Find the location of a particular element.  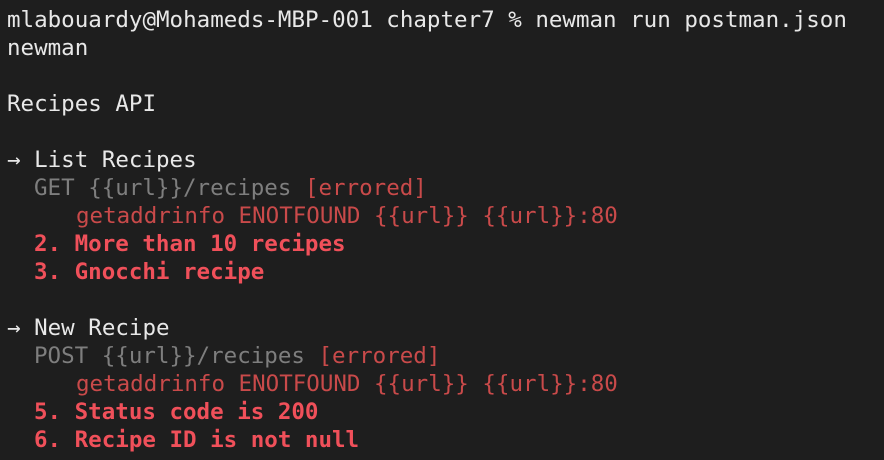

prompt-symbol: % is located at coordinates (515, 20).